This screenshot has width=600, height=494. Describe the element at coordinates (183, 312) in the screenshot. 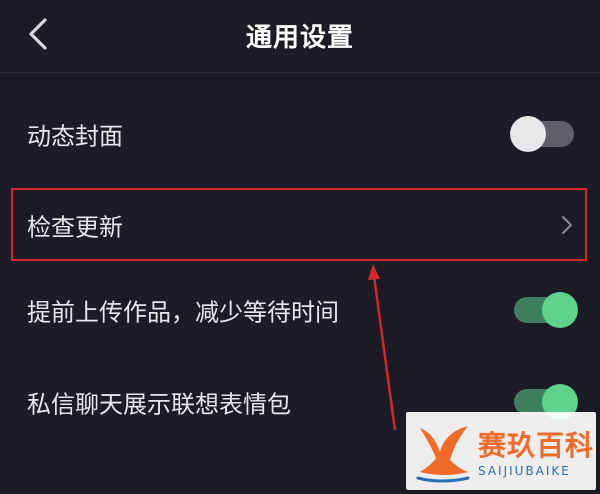

I see `setting-label: 提前上传作品，减少等待时间` at that location.